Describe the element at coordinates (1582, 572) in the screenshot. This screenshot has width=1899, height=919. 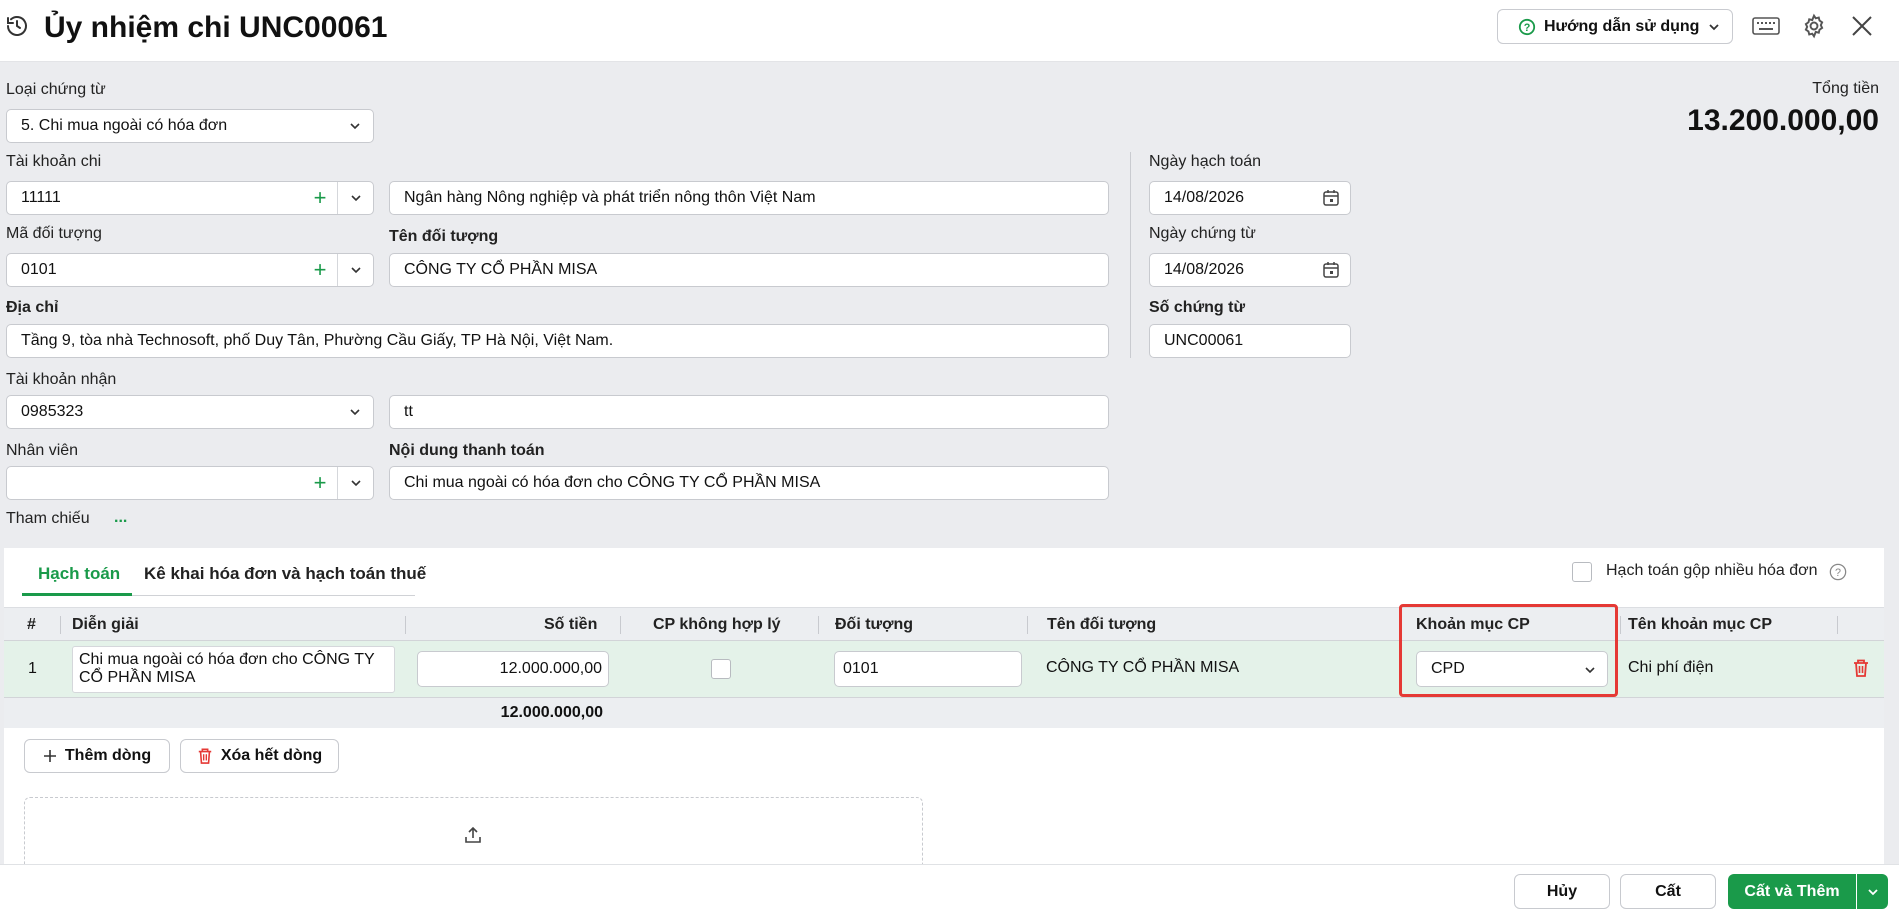
I see `merge-invoices-checkbox` at that location.